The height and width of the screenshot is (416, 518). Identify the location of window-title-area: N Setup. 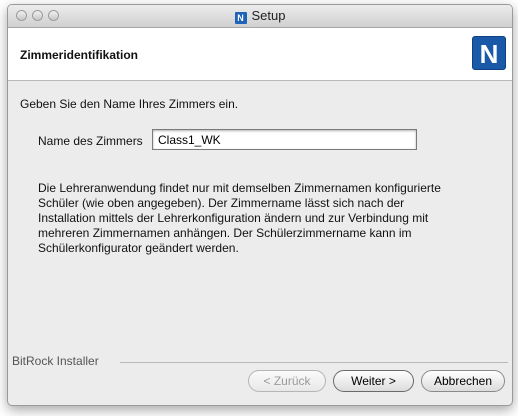
(260, 16).